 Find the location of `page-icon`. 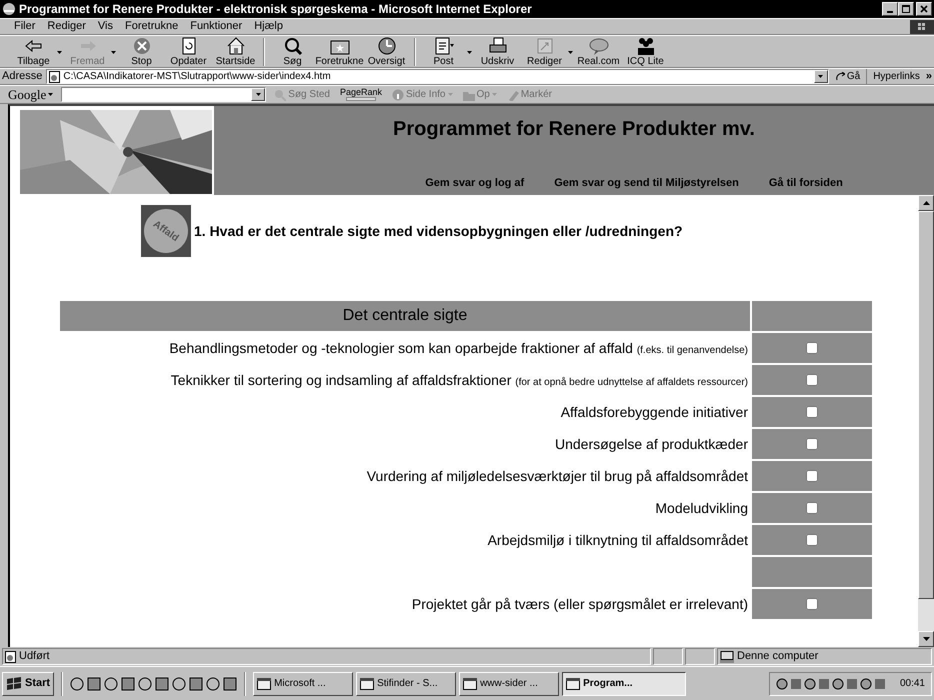

page-icon is located at coordinates (54, 76).